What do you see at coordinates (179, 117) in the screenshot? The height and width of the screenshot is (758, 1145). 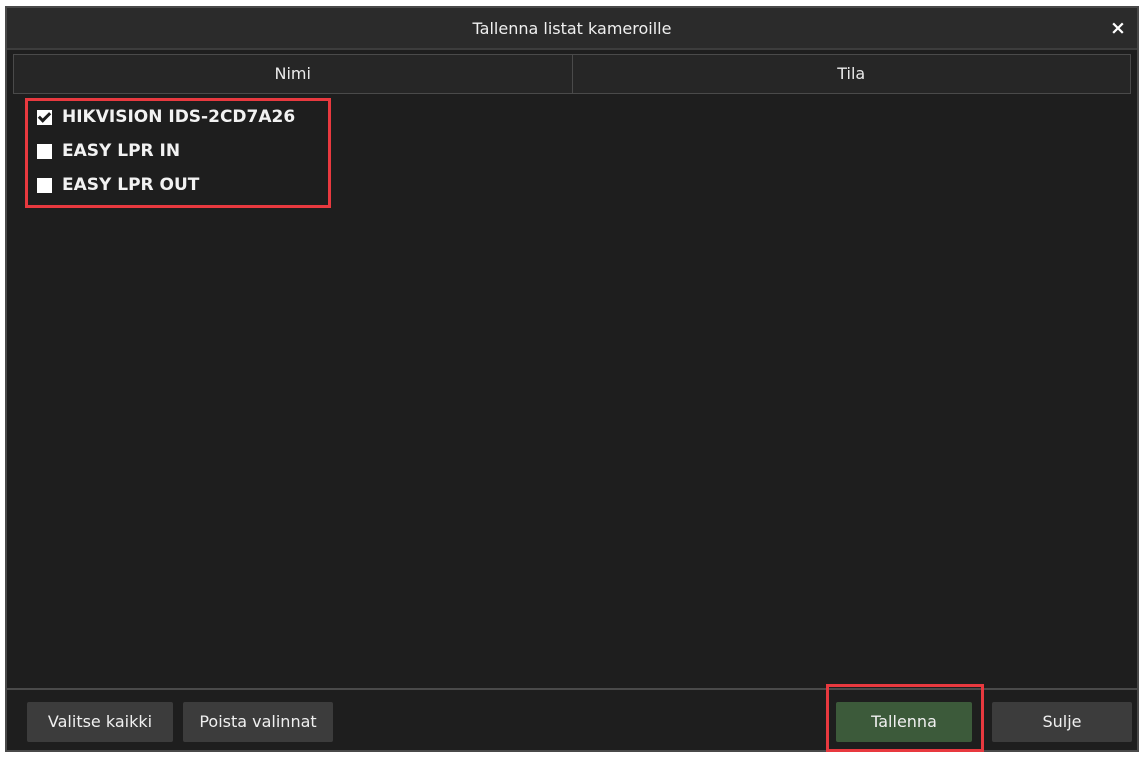 I see `camera-name: HIKVISION IDS-2CD7A26` at bounding box center [179, 117].